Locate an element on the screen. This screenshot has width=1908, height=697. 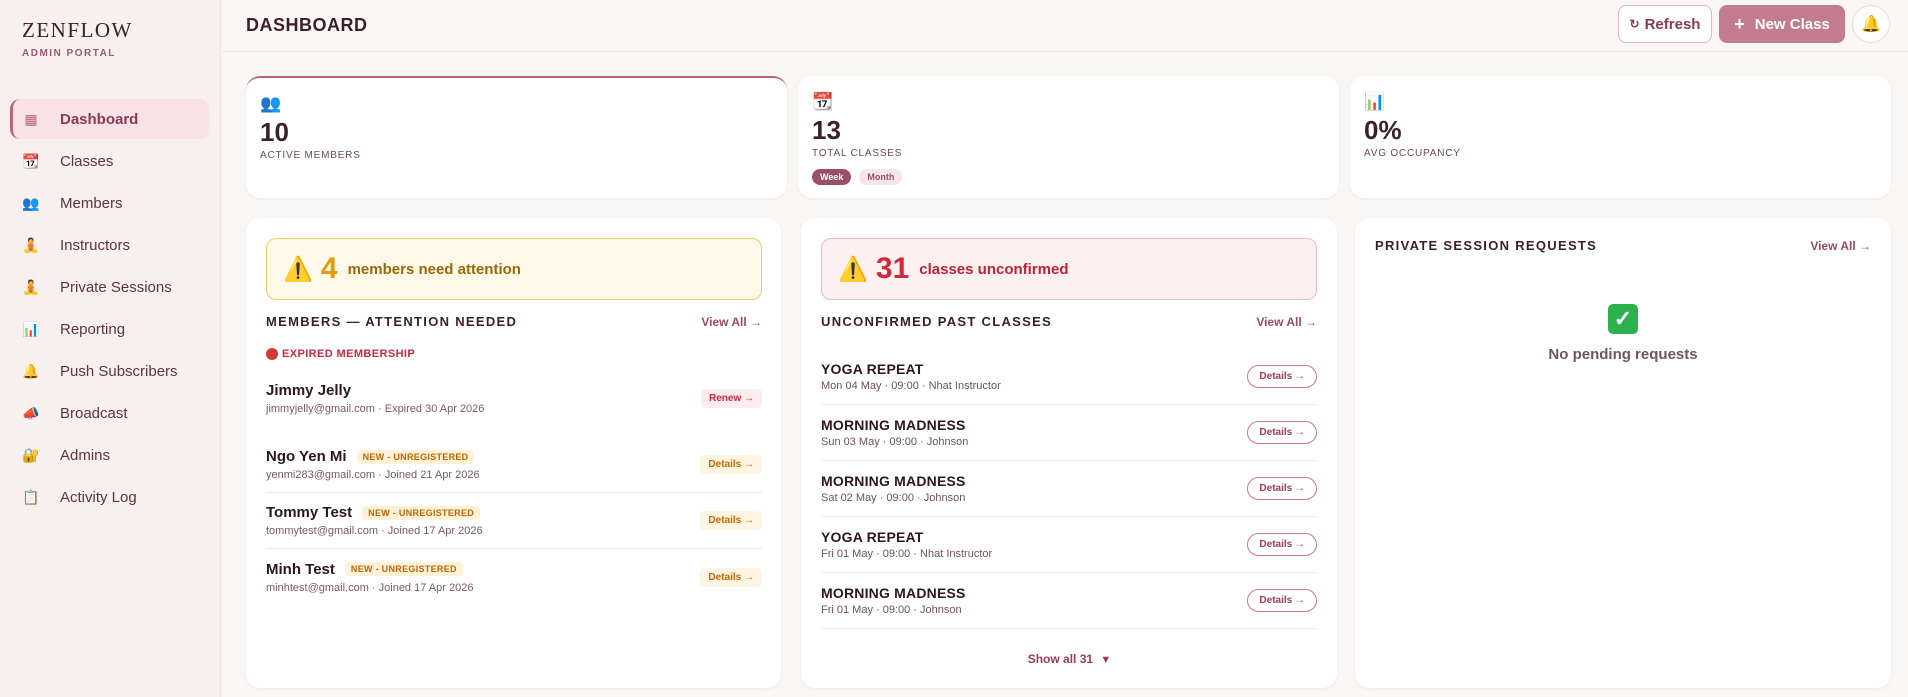
section-title: UNCONFIRMED PAST CLASSES is located at coordinates (937, 321).